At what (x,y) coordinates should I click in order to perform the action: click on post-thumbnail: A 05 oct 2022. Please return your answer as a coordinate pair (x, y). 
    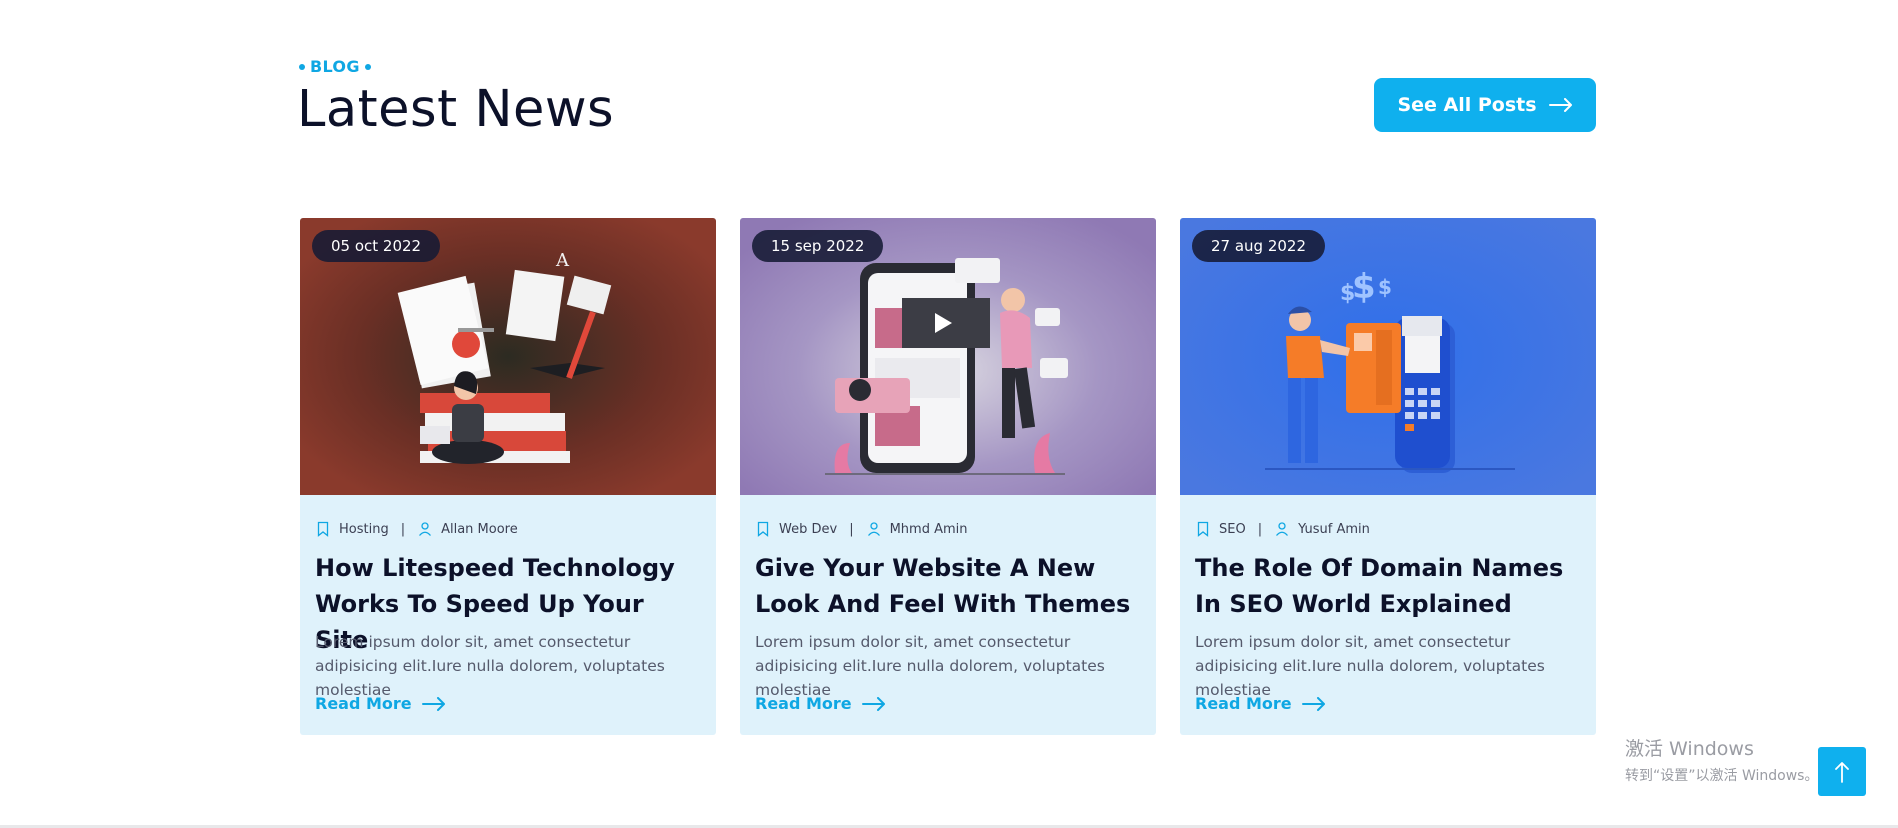
    Looking at the image, I should click on (508, 356).